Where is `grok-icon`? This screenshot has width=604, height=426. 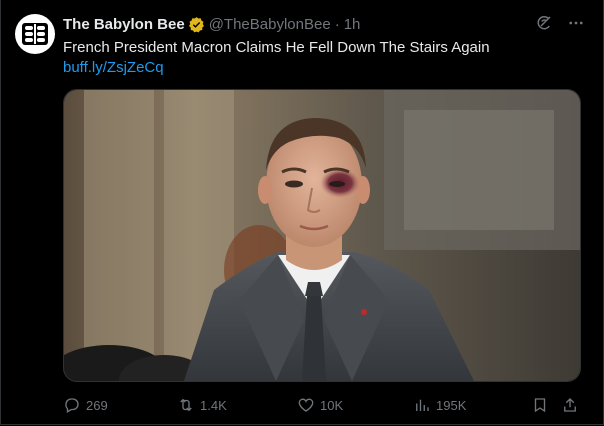
grok-icon is located at coordinates (544, 25).